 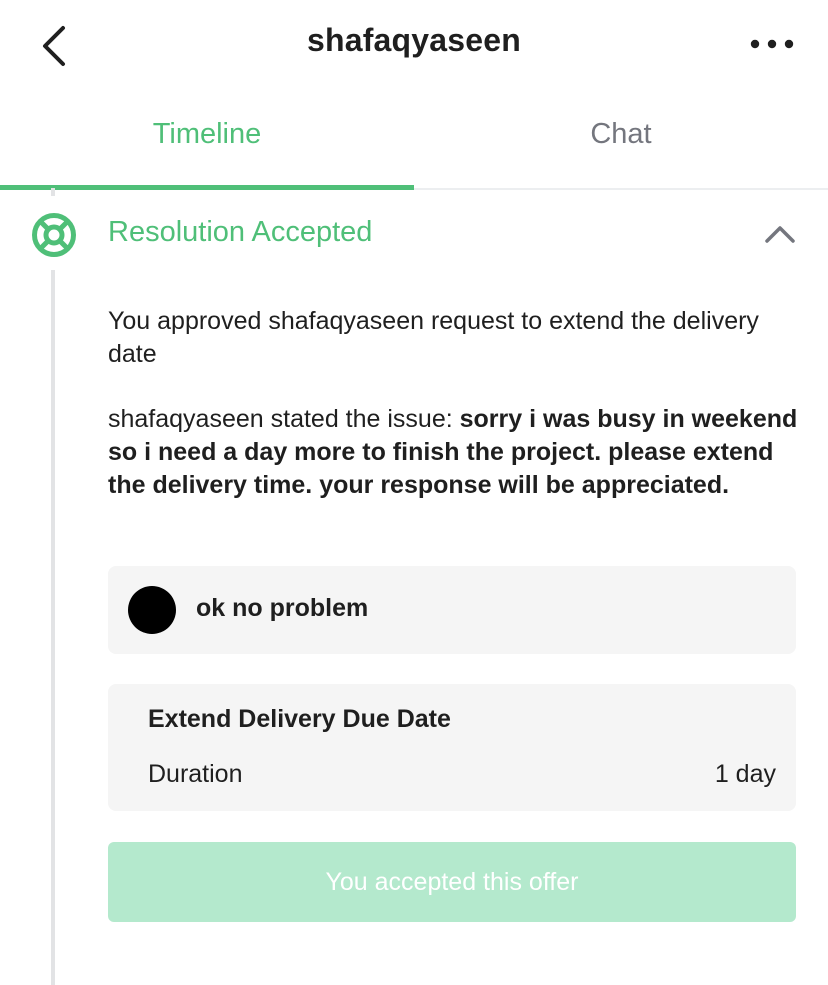 I want to click on lifebuoy-icon, so click(x=54, y=235).